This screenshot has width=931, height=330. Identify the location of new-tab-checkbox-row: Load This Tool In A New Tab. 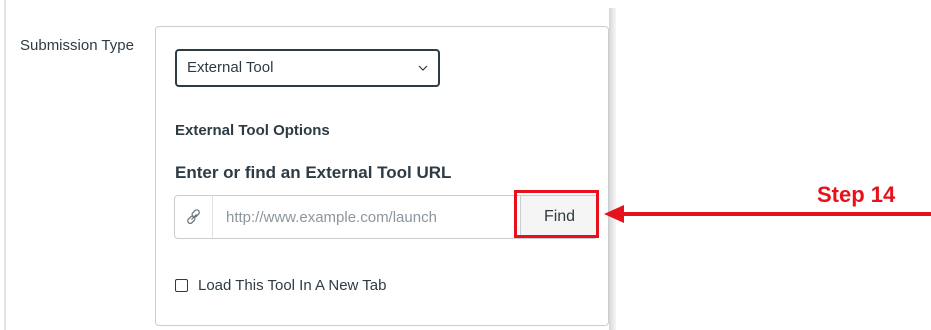
(280, 285).